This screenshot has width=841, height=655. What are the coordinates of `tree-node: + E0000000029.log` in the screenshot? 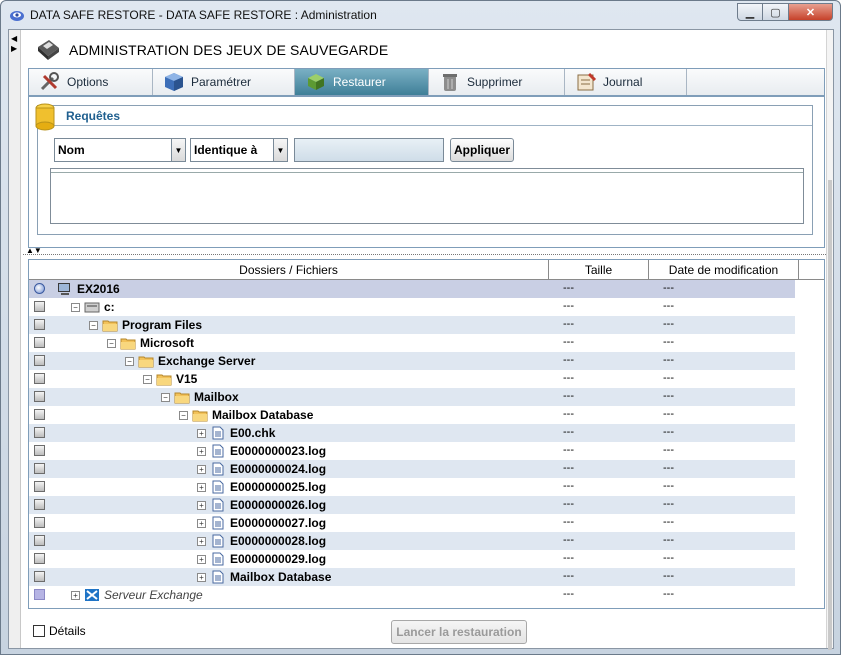 It's located at (261, 559).